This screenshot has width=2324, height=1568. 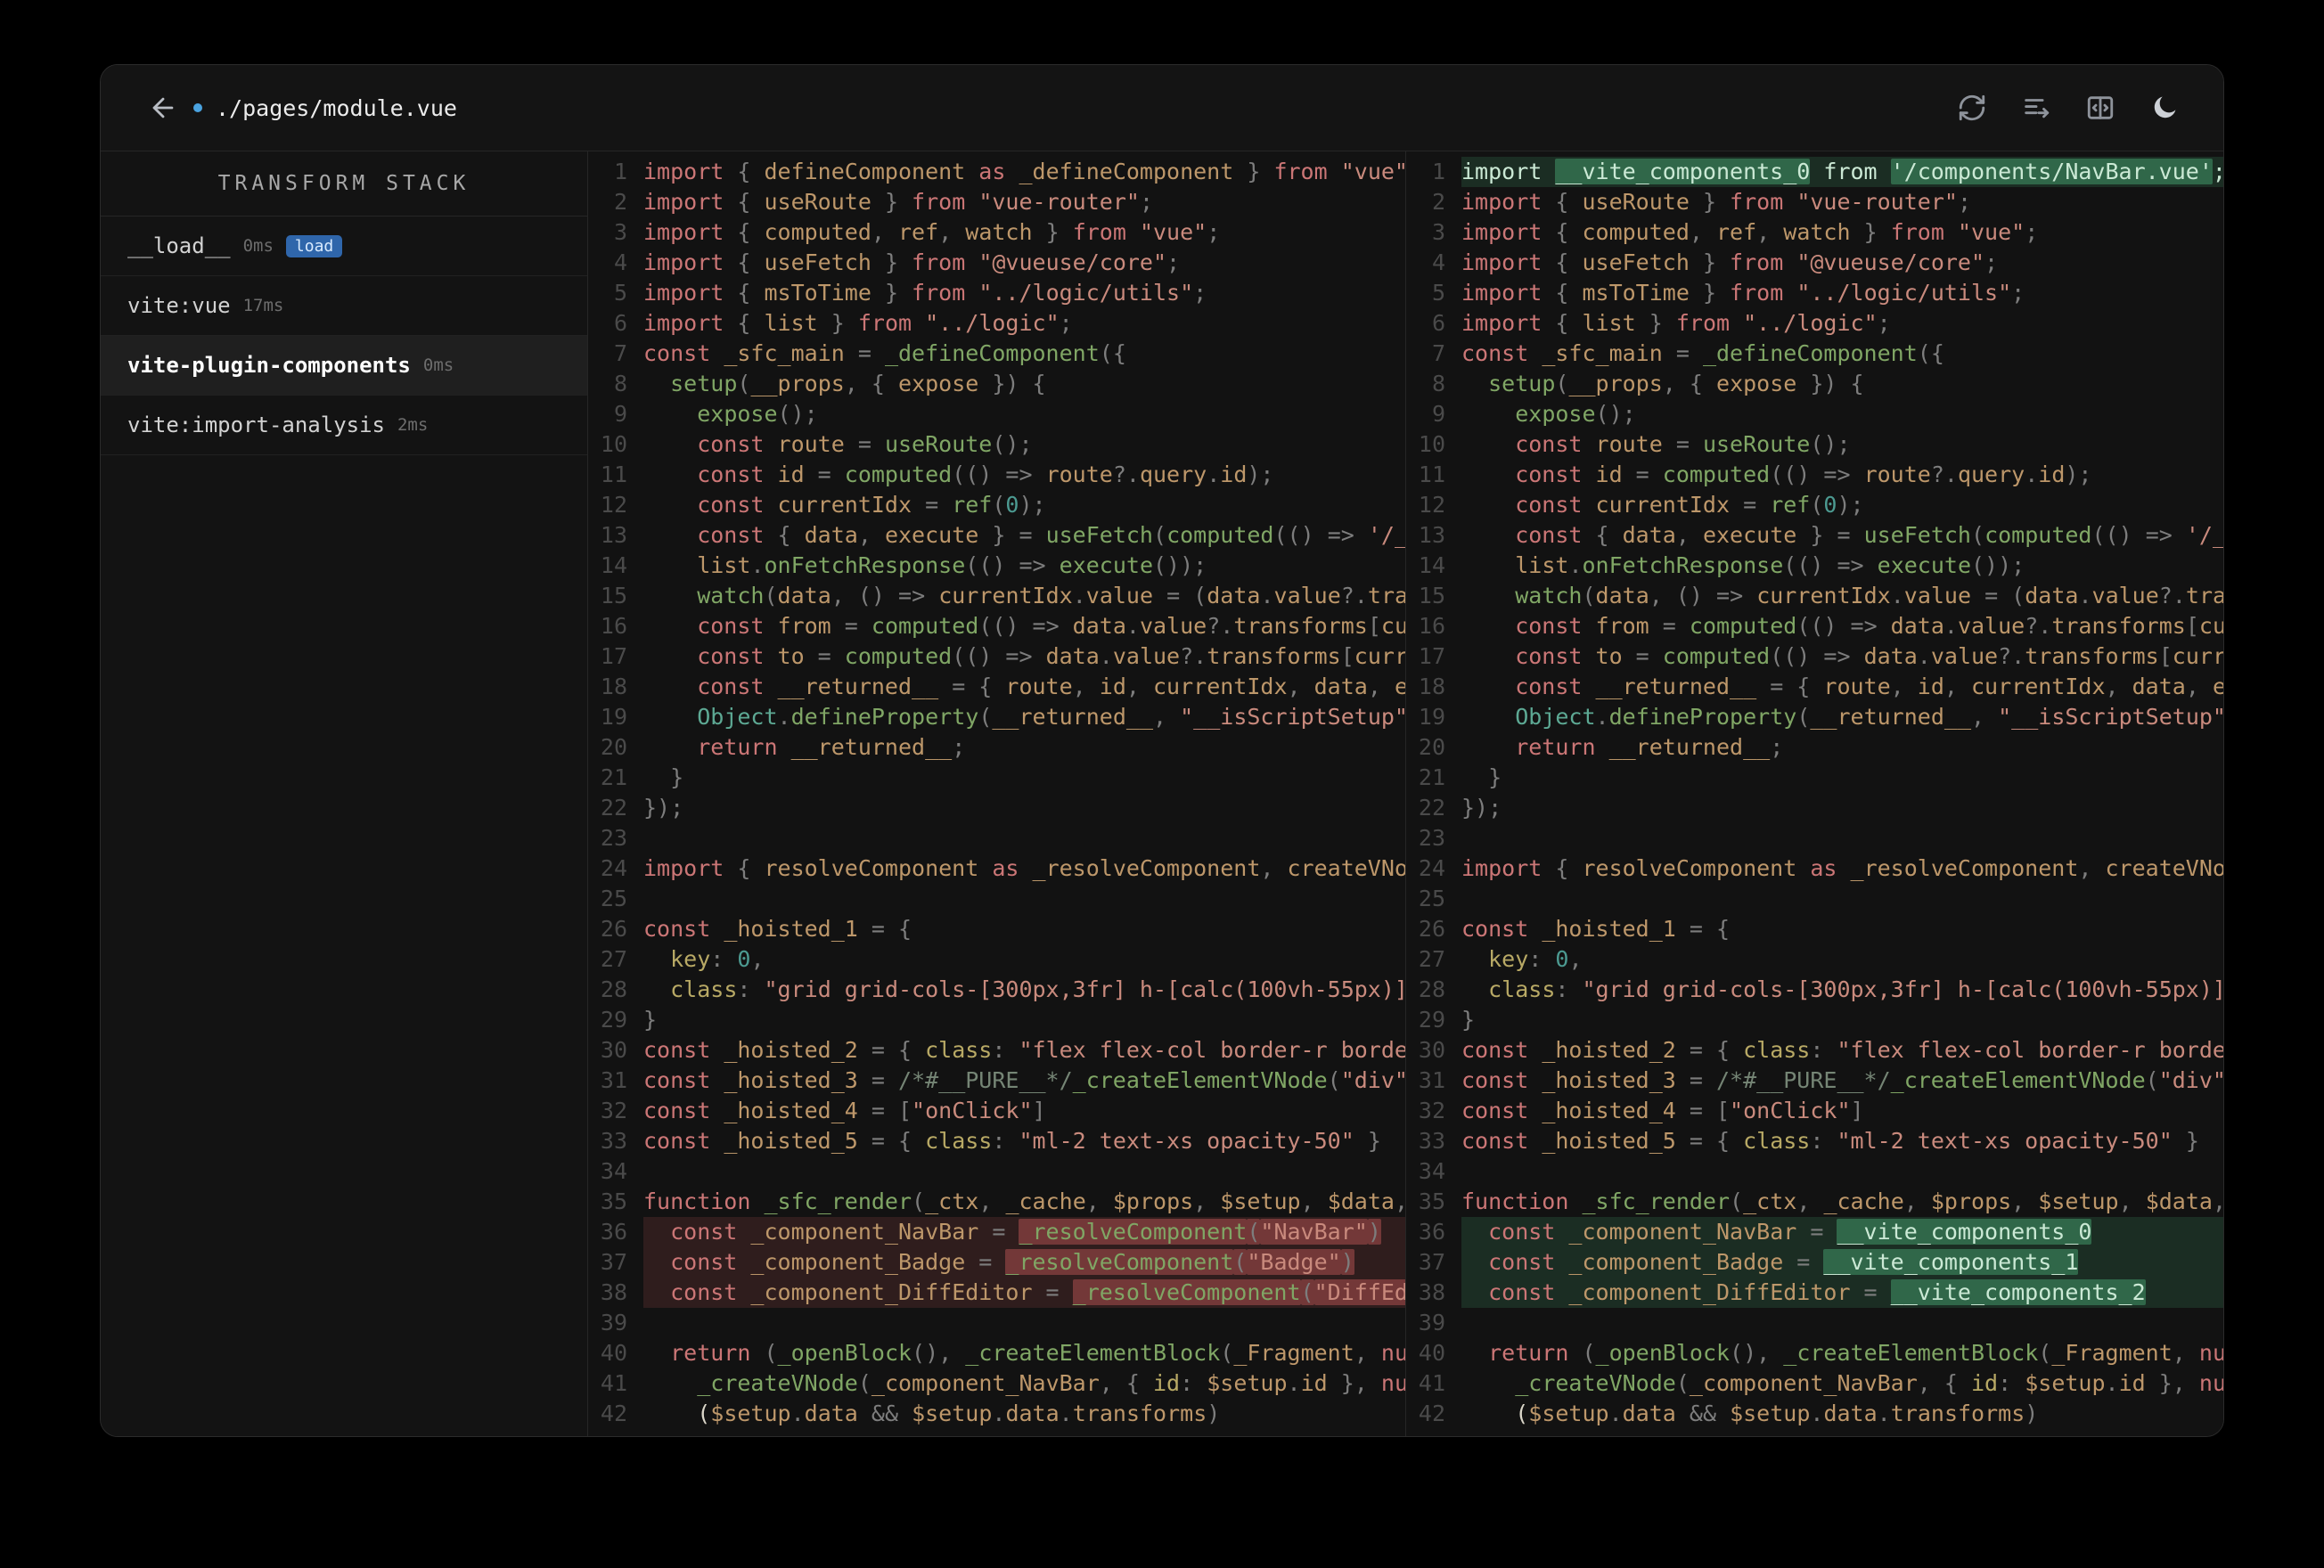 What do you see at coordinates (898, 202) in the screenshot?
I see `code-text: import { useRoute } from "vue-router";` at bounding box center [898, 202].